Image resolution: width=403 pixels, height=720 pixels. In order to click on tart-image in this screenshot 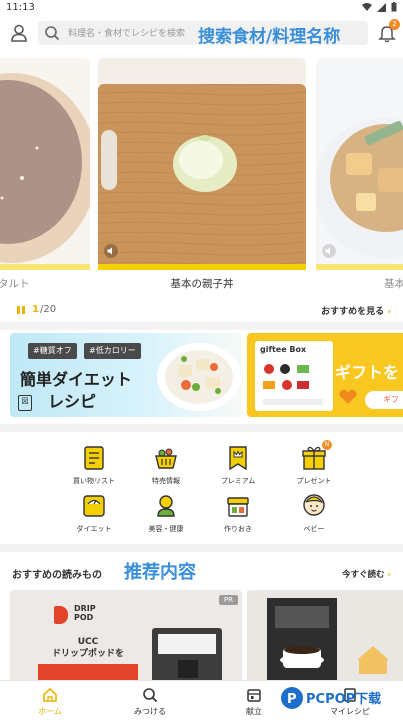, I will do `click(45, 164)`.